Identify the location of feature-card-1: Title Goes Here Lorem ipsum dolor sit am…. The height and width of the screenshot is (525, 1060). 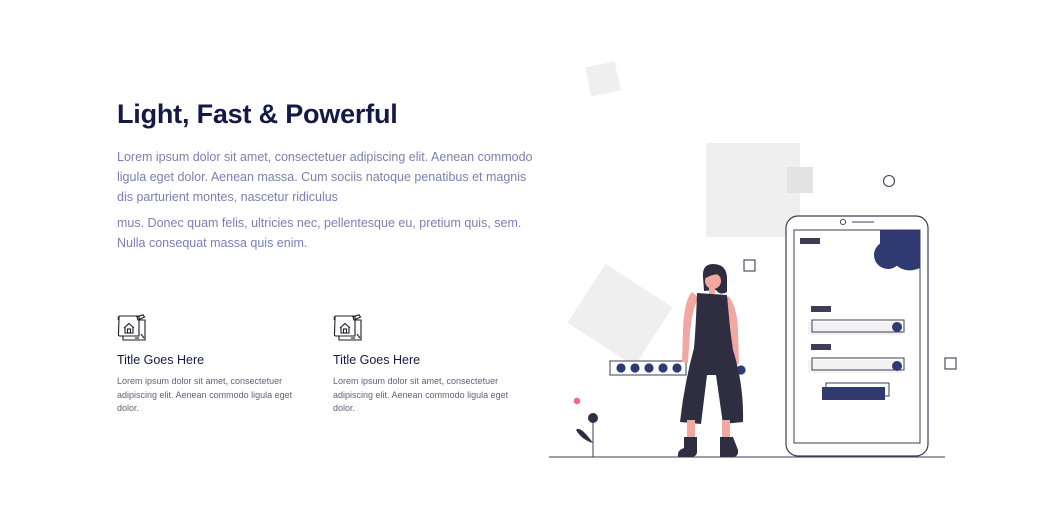
(217, 365).